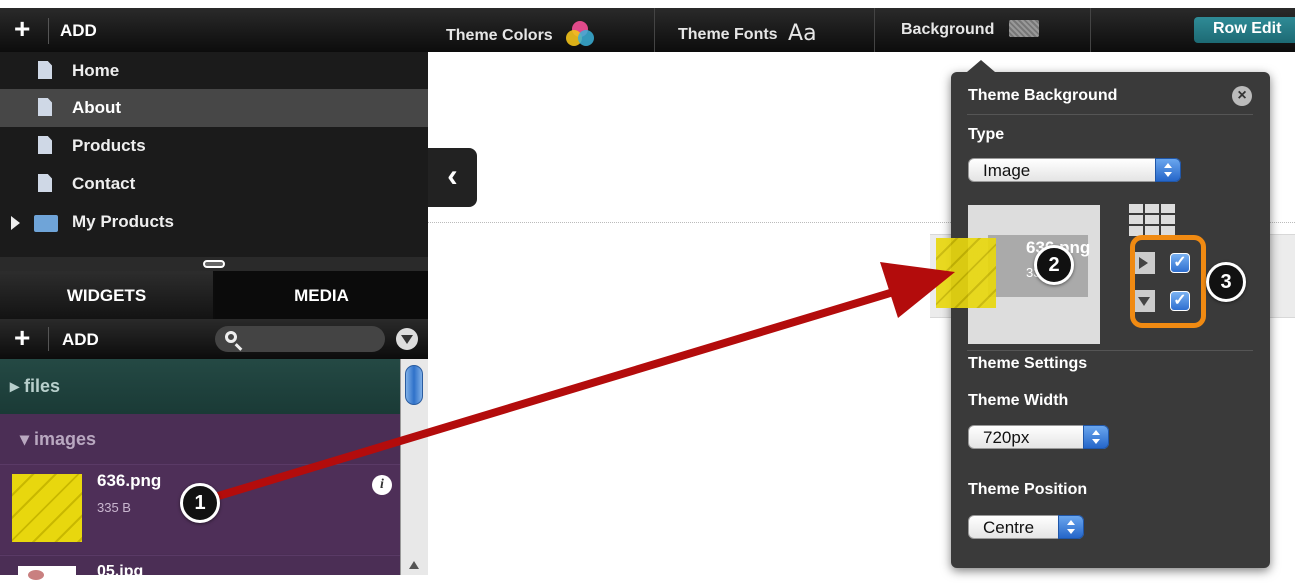 Image resolution: width=1295 pixels, height=586 pixels. Describe the element at coordinates (414, 467) in the screenshot. I see `media-scrollbar` at that location.